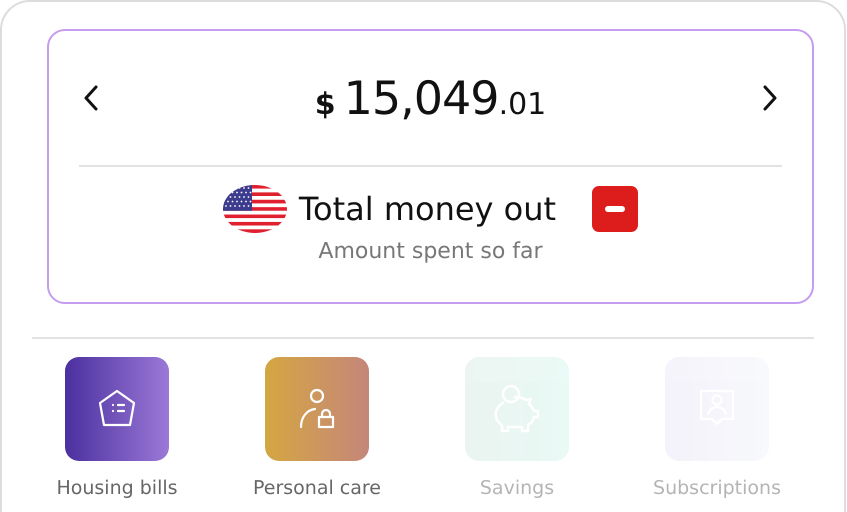 The height and width of the screenshot is (512, 847). I want to click on summary-title: Total money out, so click(427, 209).